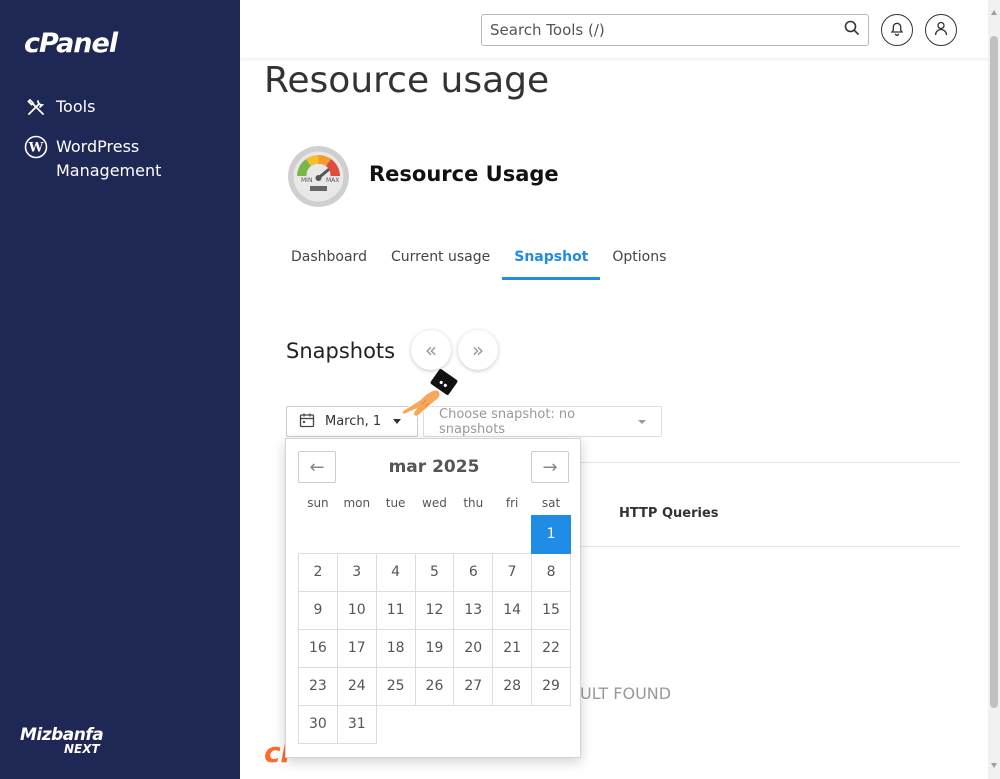 This screenshot has width=1000, height=779. I want to click on notifications-button, so click(897, 30).